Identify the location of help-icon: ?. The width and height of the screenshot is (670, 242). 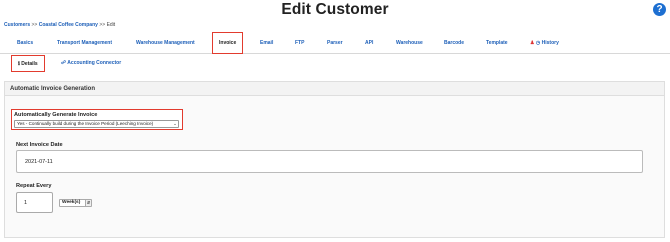
(659, 9).